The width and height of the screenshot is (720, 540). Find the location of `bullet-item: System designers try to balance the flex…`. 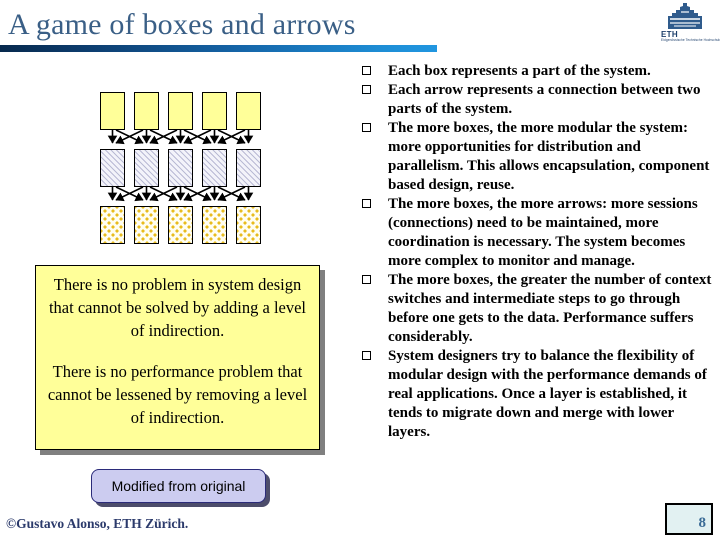

bullet-item: System designers try to balance the flex… is located at coordinates (538, 394).